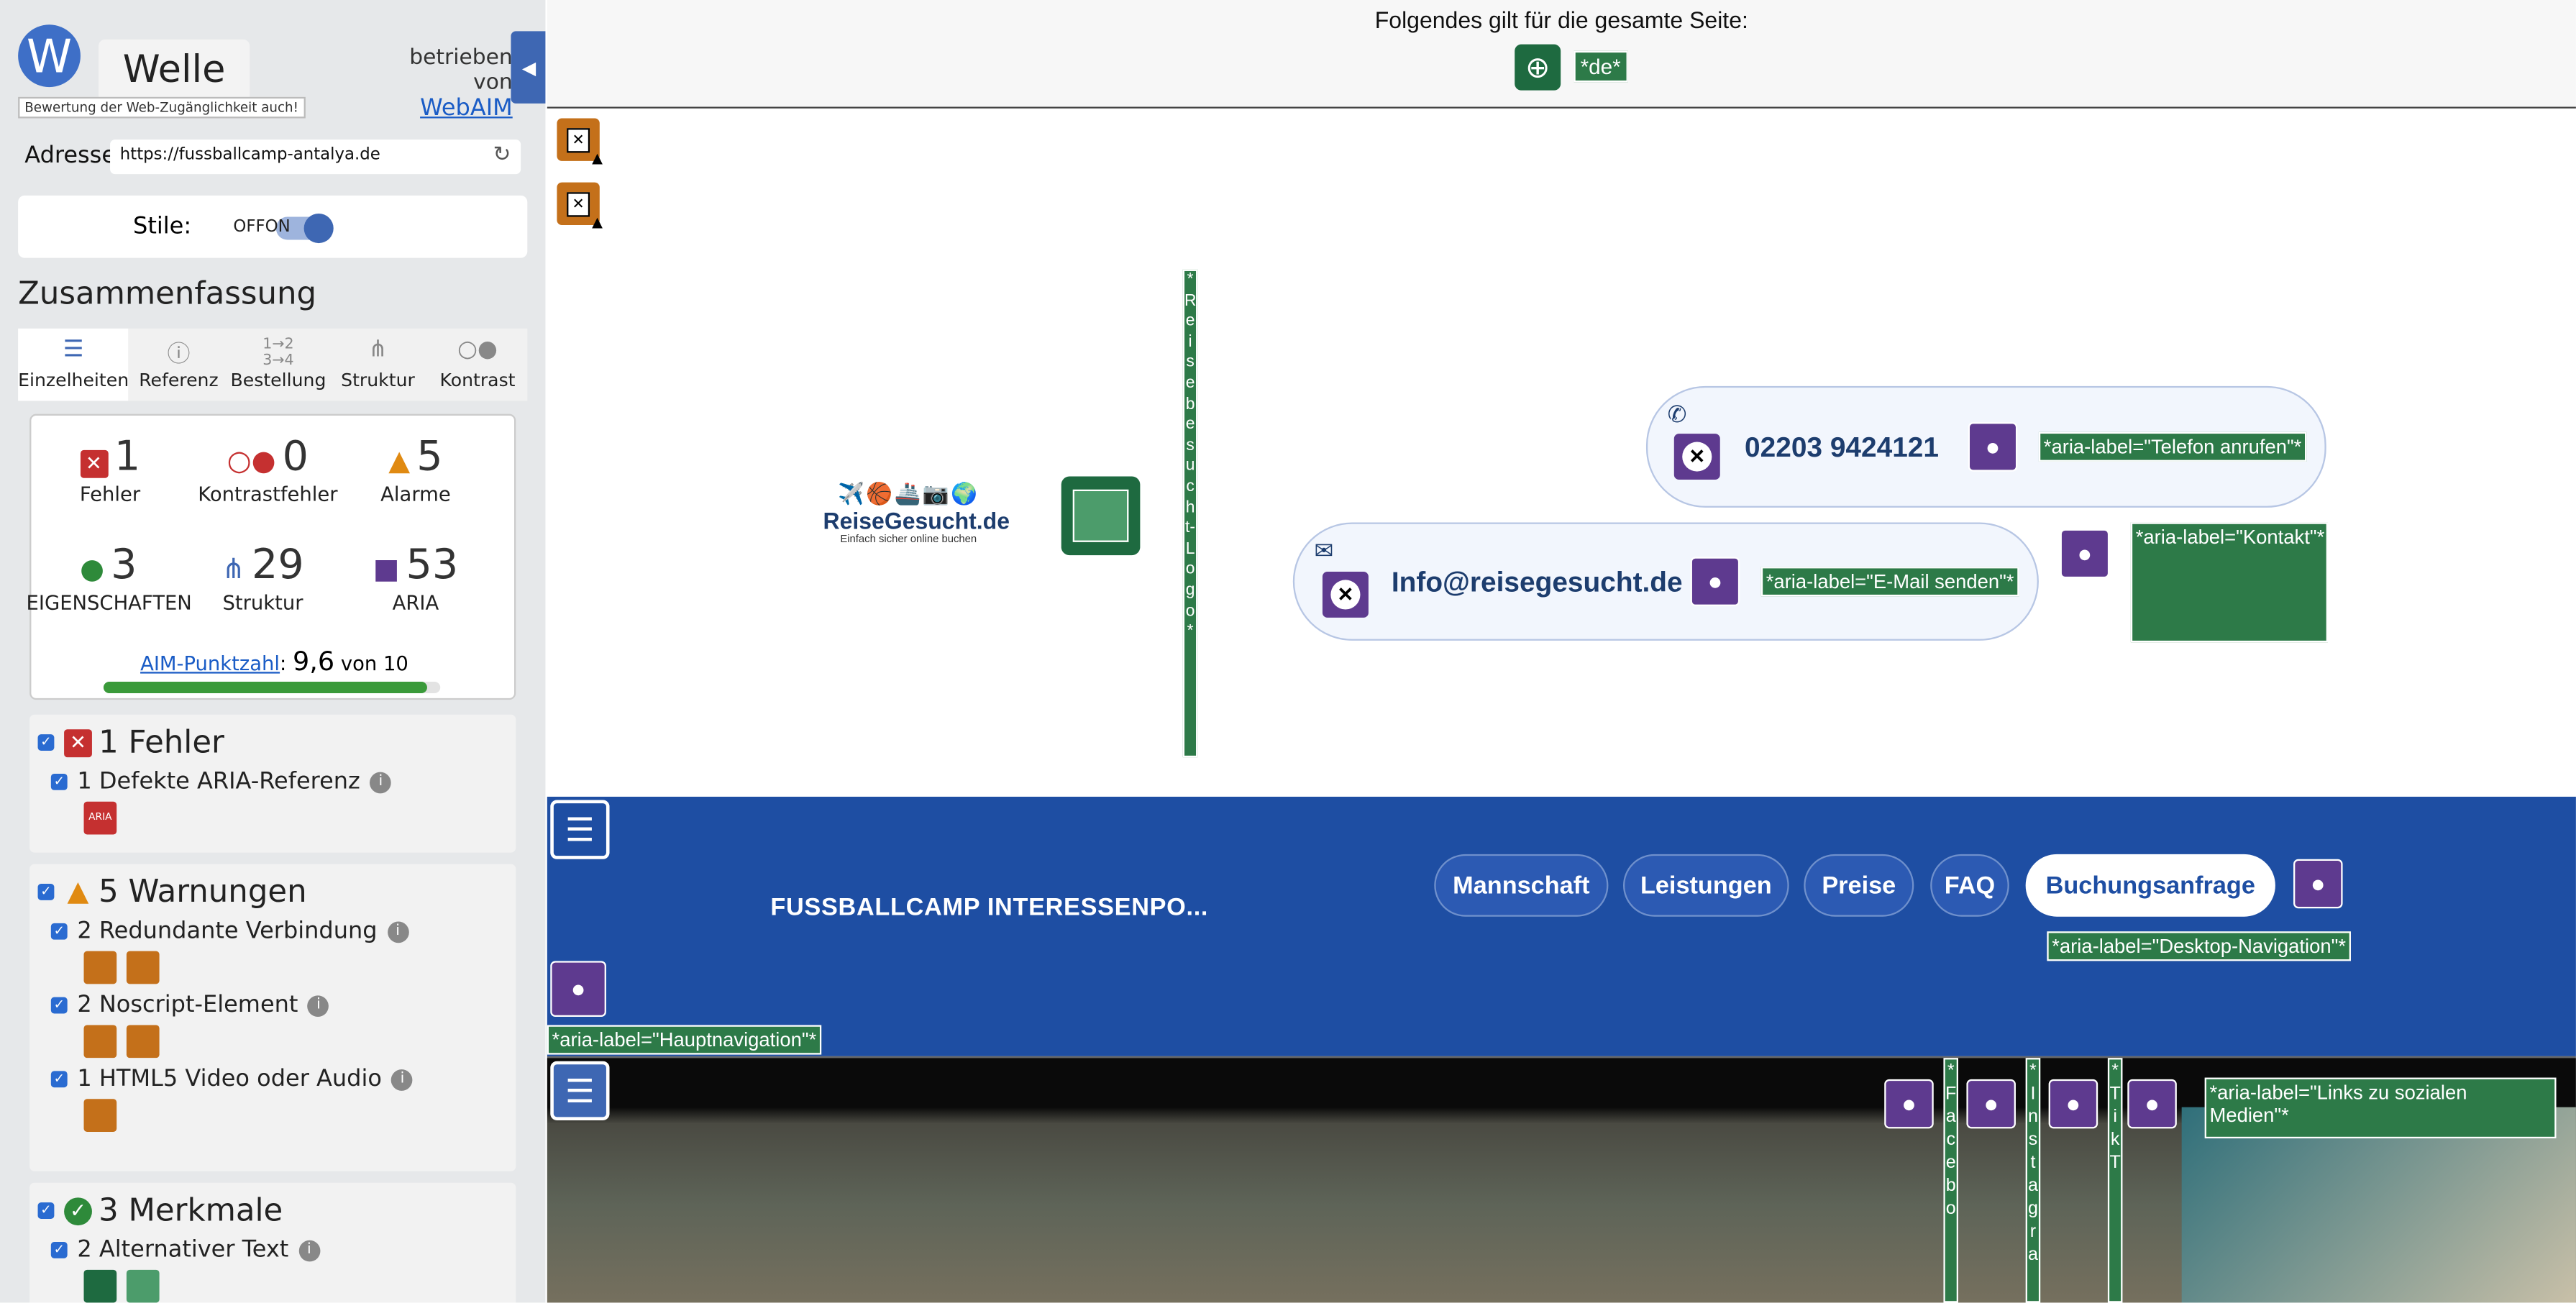  Describe the element at coordinates (684, 1040) in the screenshot. I see `main-nav-aria-label: *aria-label="Hauptnavigation"*` at that location.